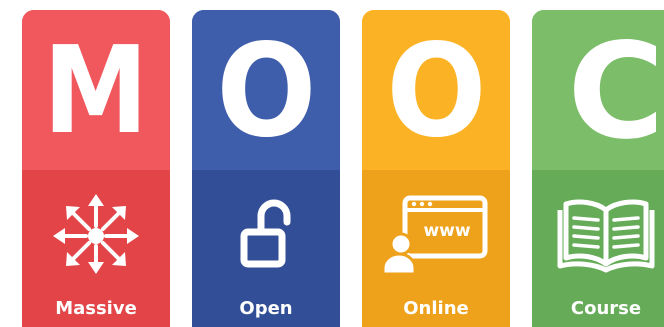 The image size is (664, 327). I want to click on unlocked-padlock-icon, so click(266, 233).